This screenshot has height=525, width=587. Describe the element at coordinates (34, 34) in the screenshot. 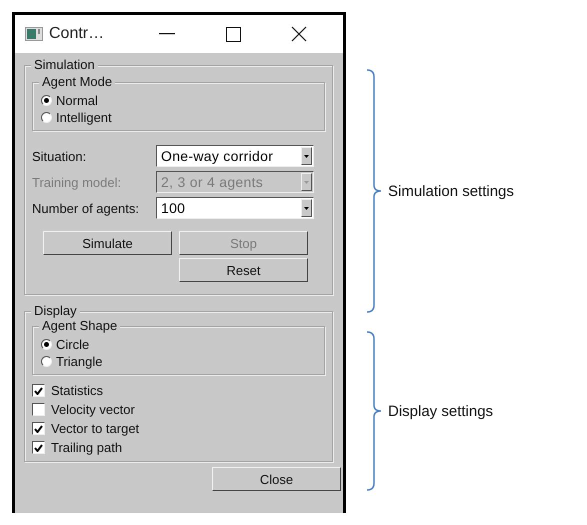

I see `app-icon` at that location.